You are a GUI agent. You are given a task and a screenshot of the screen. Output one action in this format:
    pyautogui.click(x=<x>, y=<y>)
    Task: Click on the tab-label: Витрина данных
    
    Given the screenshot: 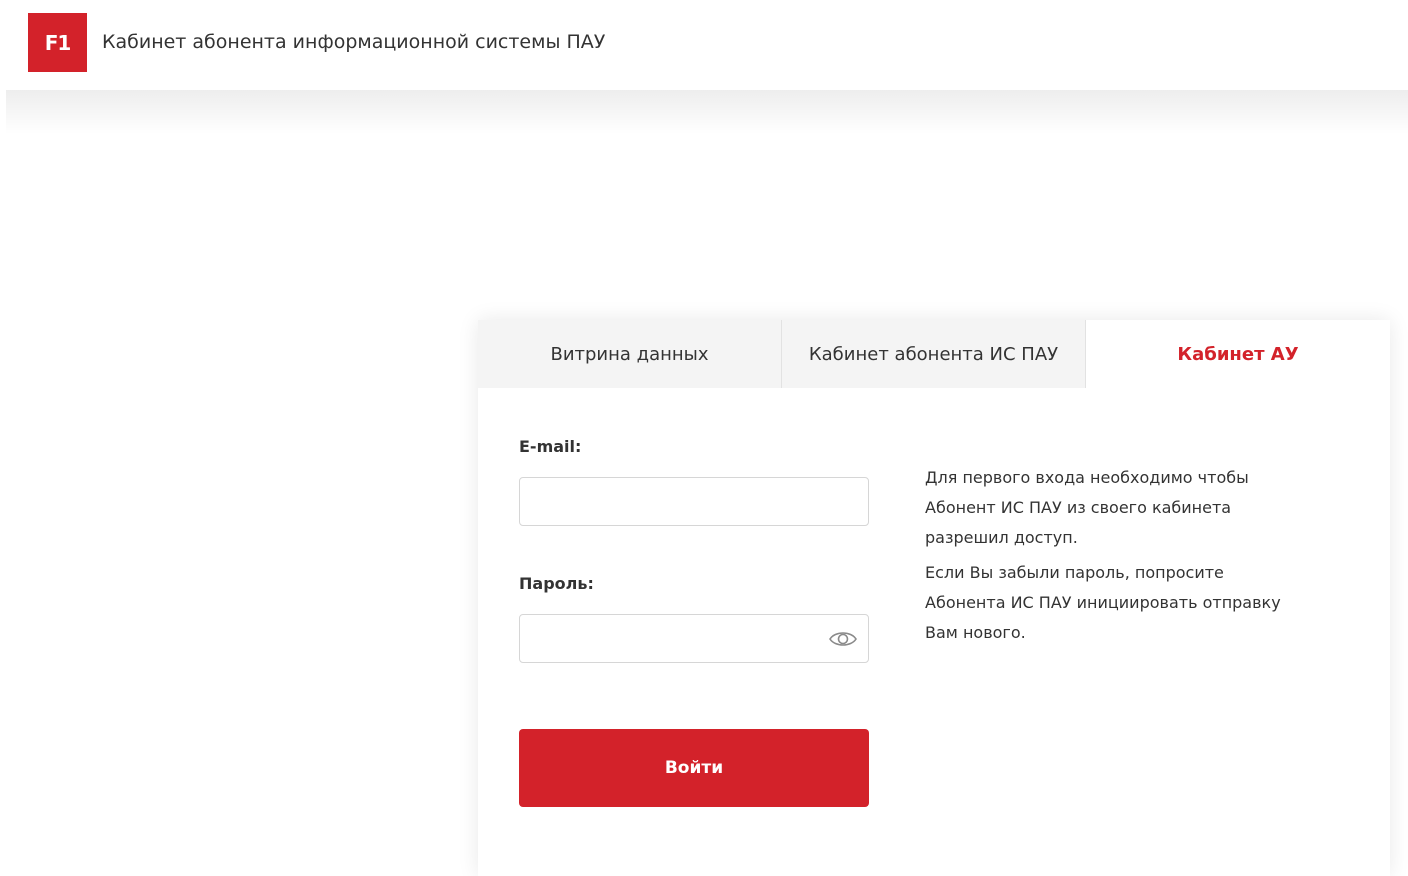 What is the action you would take?
    pyautogui.click(x=629, y=354)
    